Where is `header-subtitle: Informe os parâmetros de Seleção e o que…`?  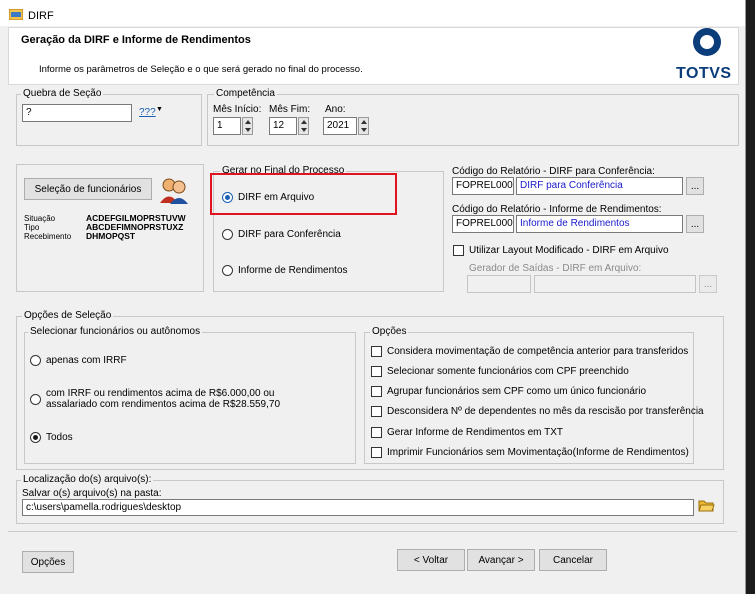
header-subtitle: Informe os parâmetros de Seleção e o que… is located at coordinates (201, 69).